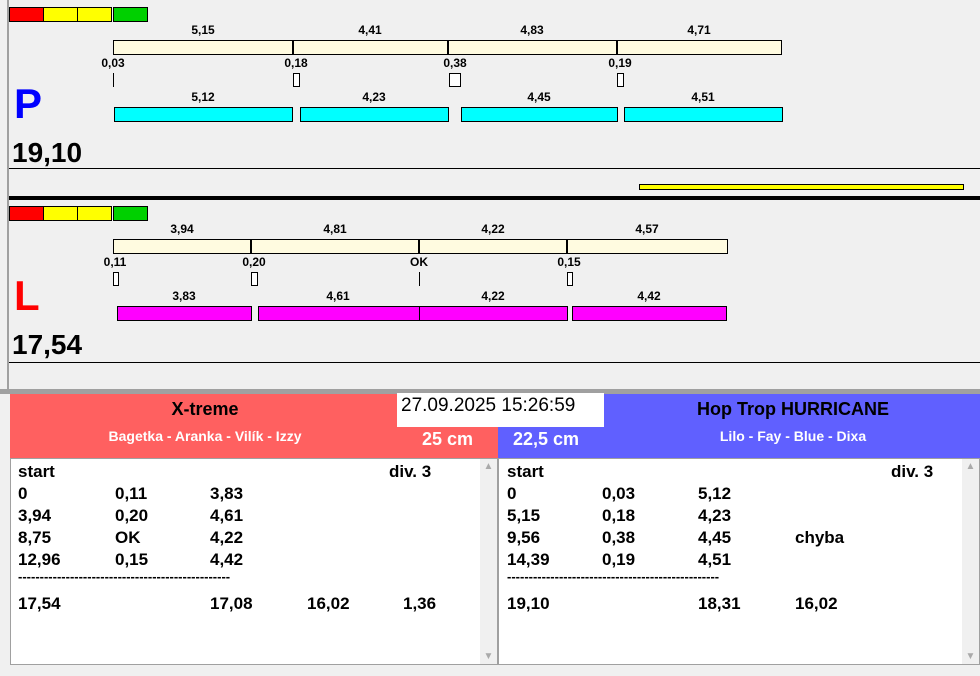 The image size is (980, 676). I want to click on team-height: 22,5 cm, so click(546, 439).